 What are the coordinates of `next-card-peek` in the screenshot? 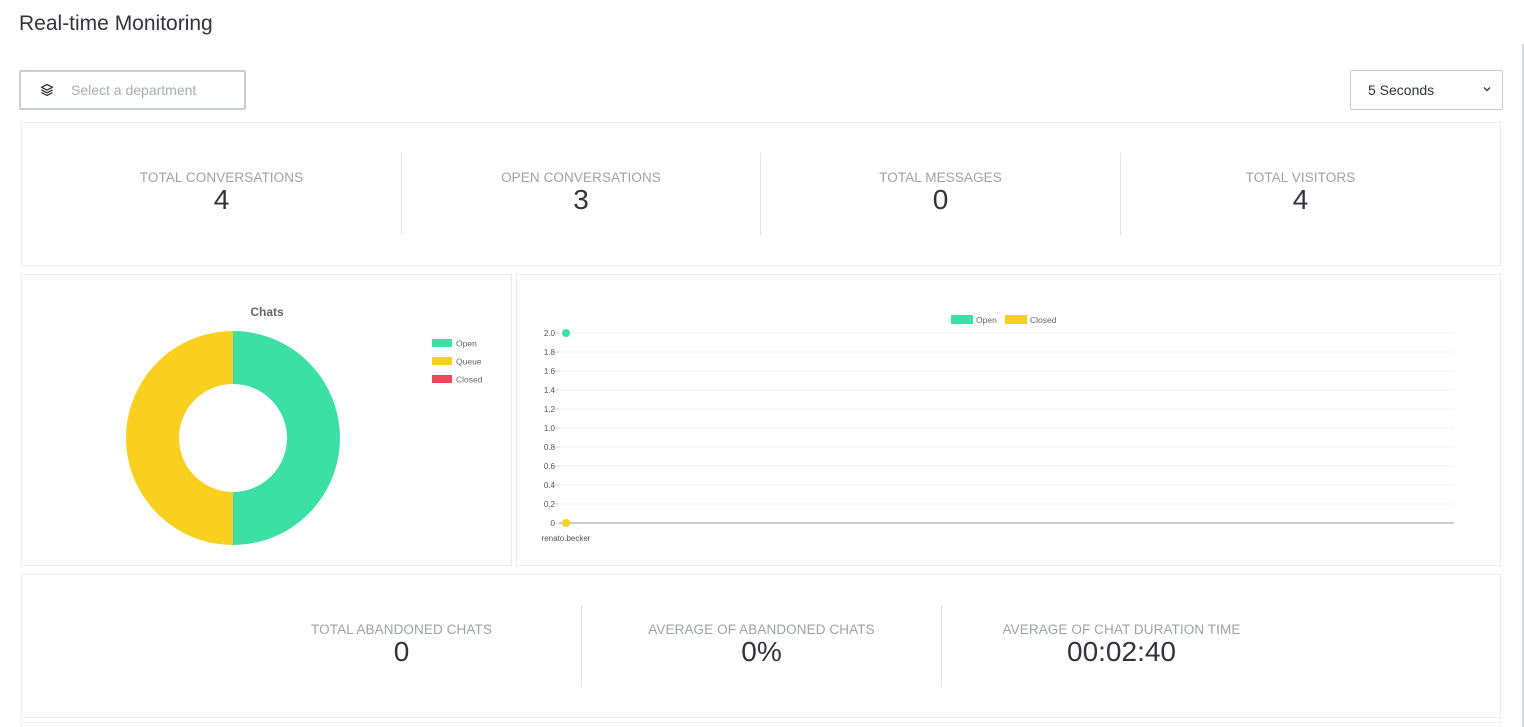 It's located at (761, 724).